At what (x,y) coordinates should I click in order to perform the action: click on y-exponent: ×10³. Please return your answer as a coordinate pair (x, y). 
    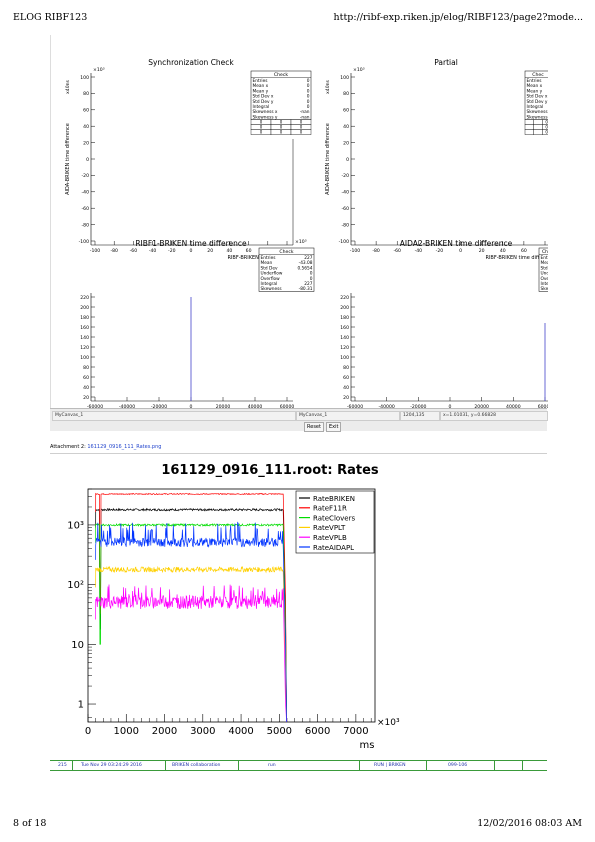
    Looking at the image, I should click on (99, 70).